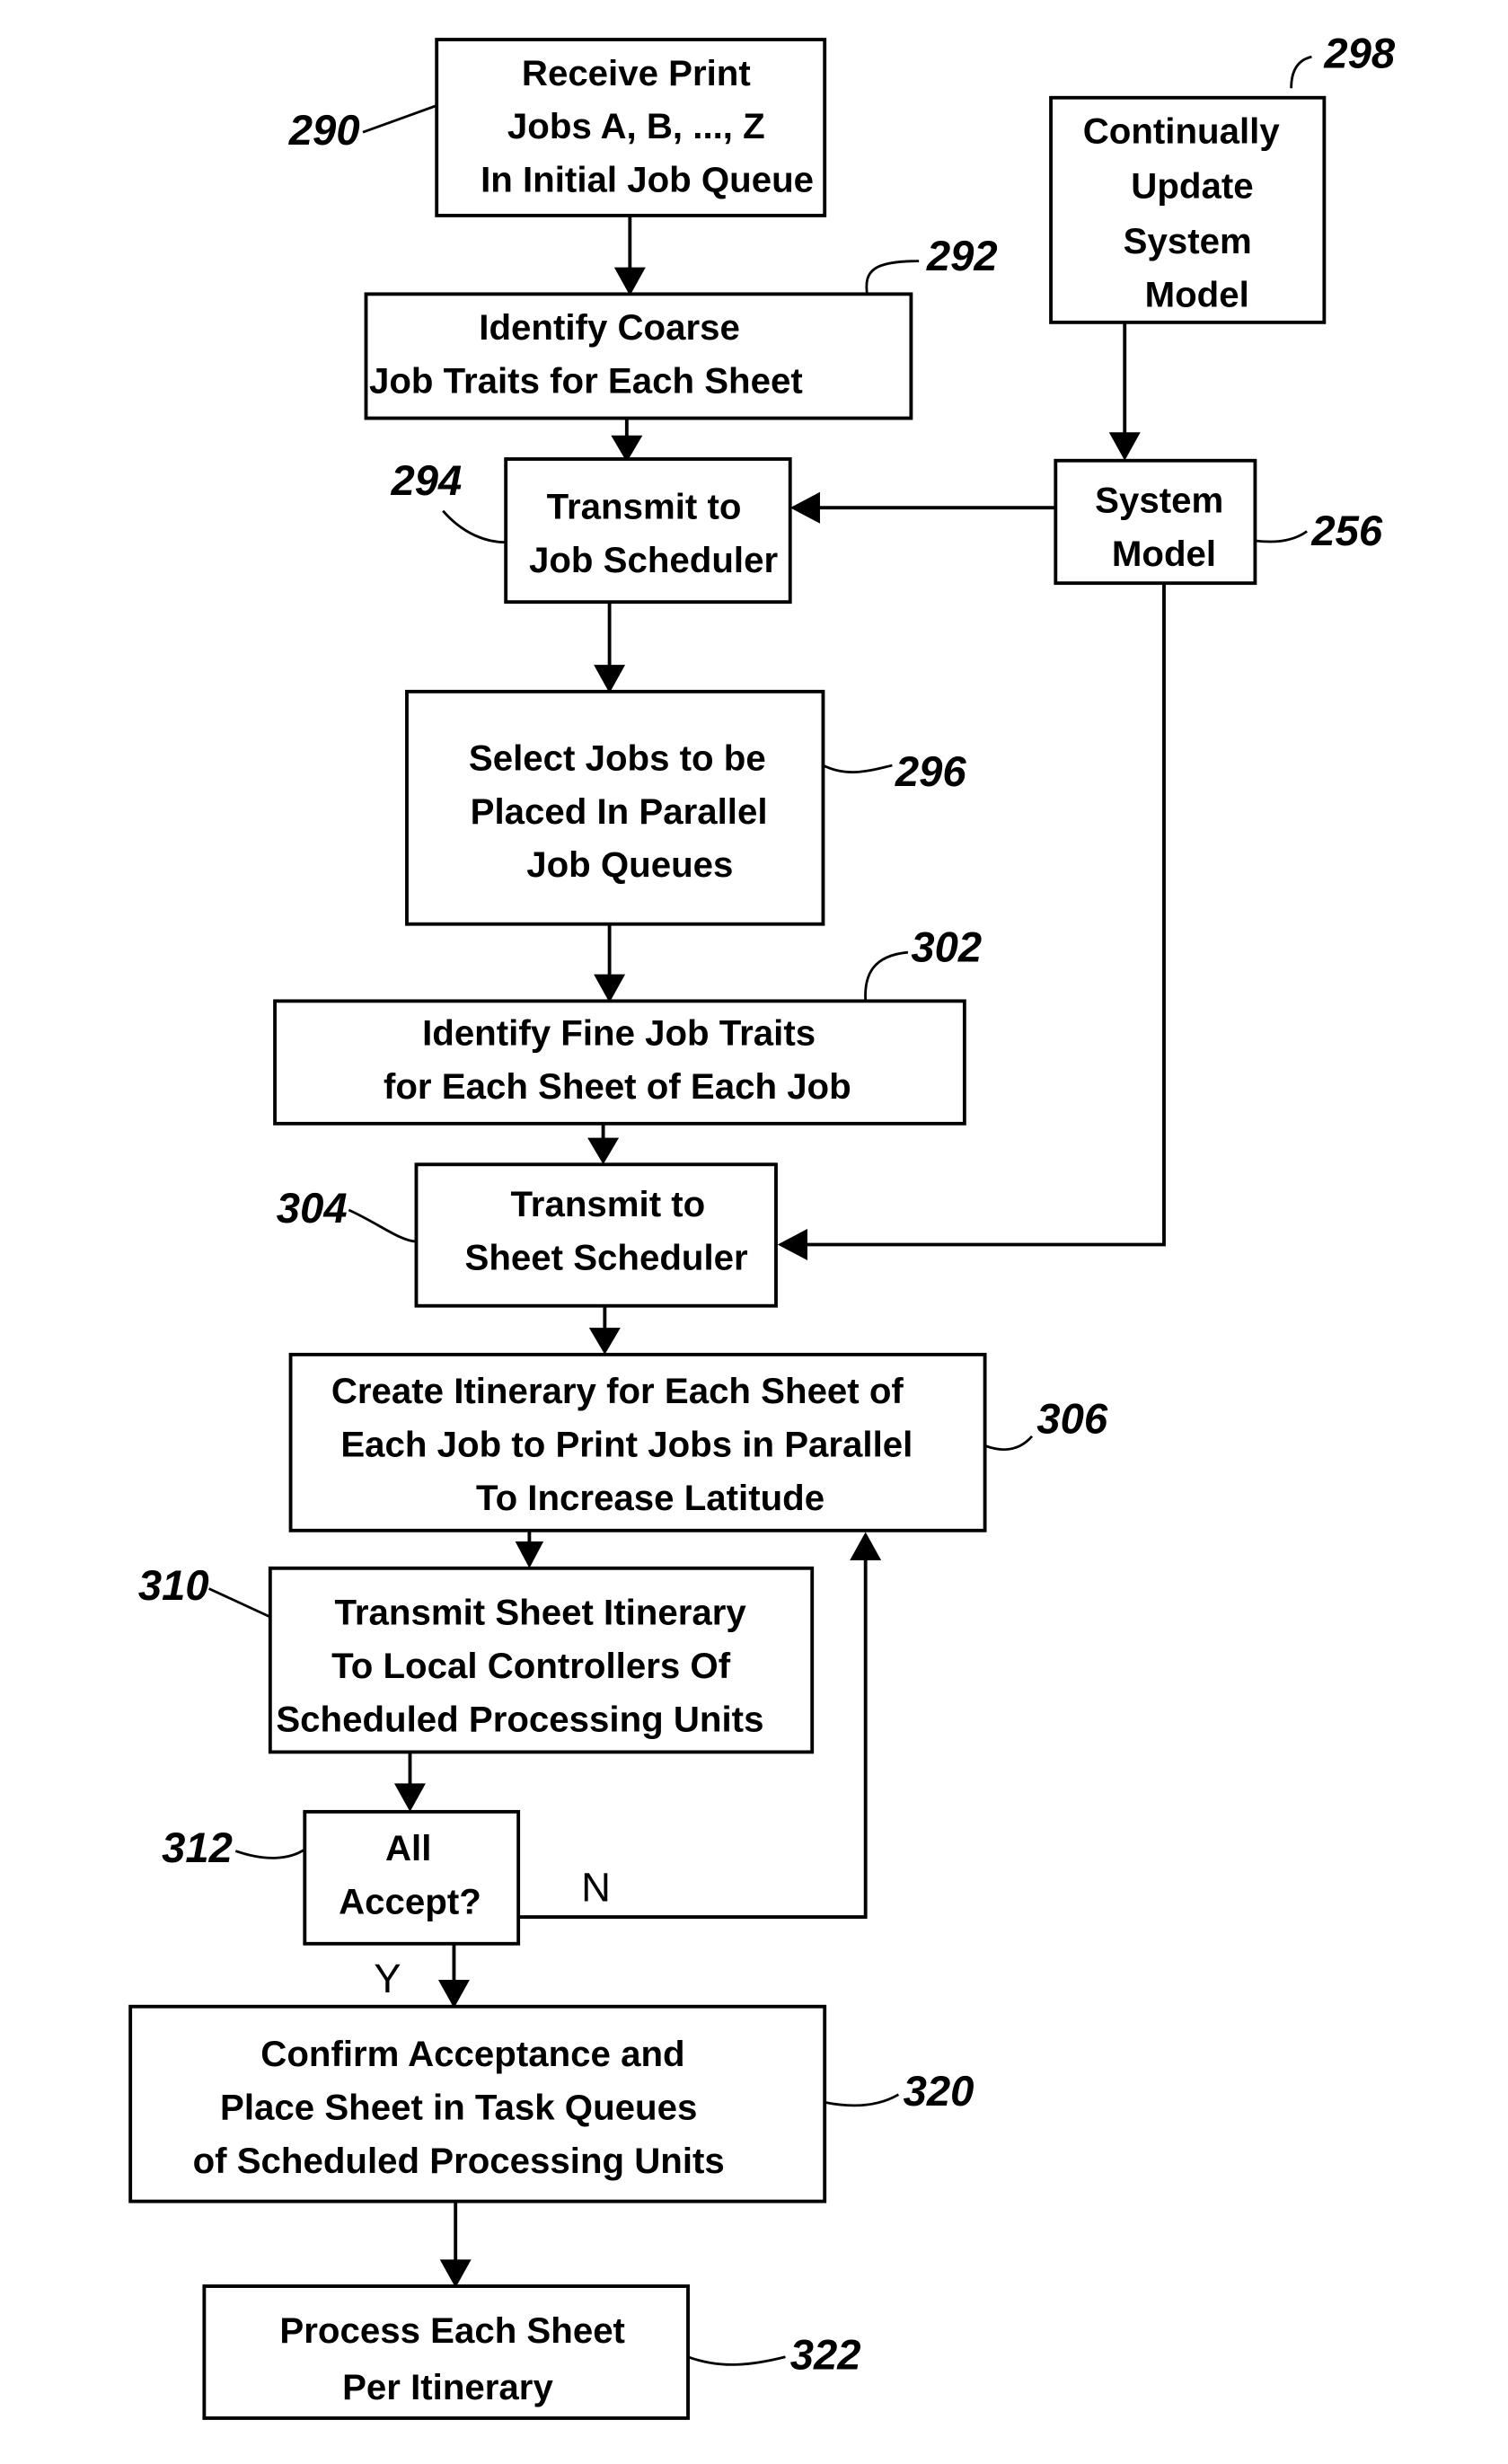 Image resolution: width=1508 pixels, height=2464 pixels. I want to click on node-294-line-2: Job Scheduler, so click(653, 560).